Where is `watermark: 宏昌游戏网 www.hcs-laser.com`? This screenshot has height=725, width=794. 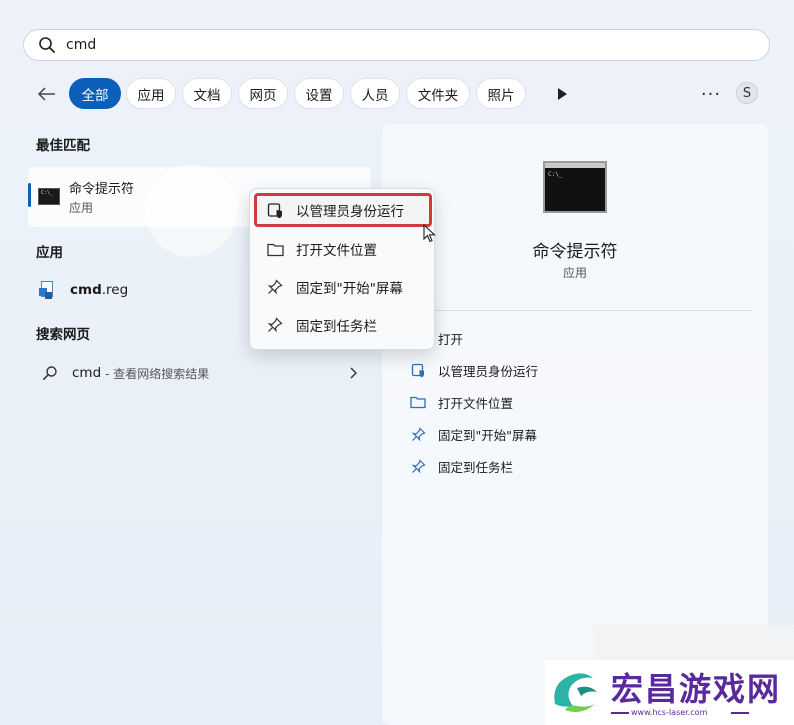 watermark: 宏昌游戏网 www.hcs-laser.com is located at coordinates (669, 692).